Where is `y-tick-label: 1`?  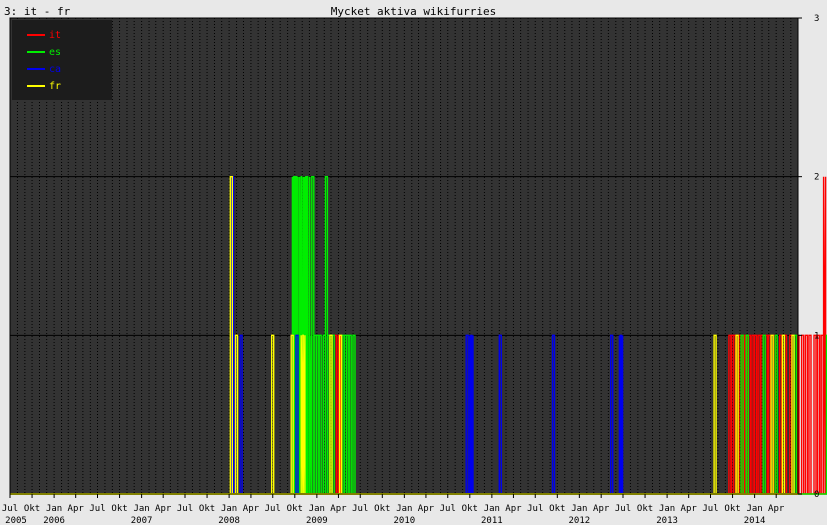
y-tick-label: 1 is located at coordinates (816, 336).